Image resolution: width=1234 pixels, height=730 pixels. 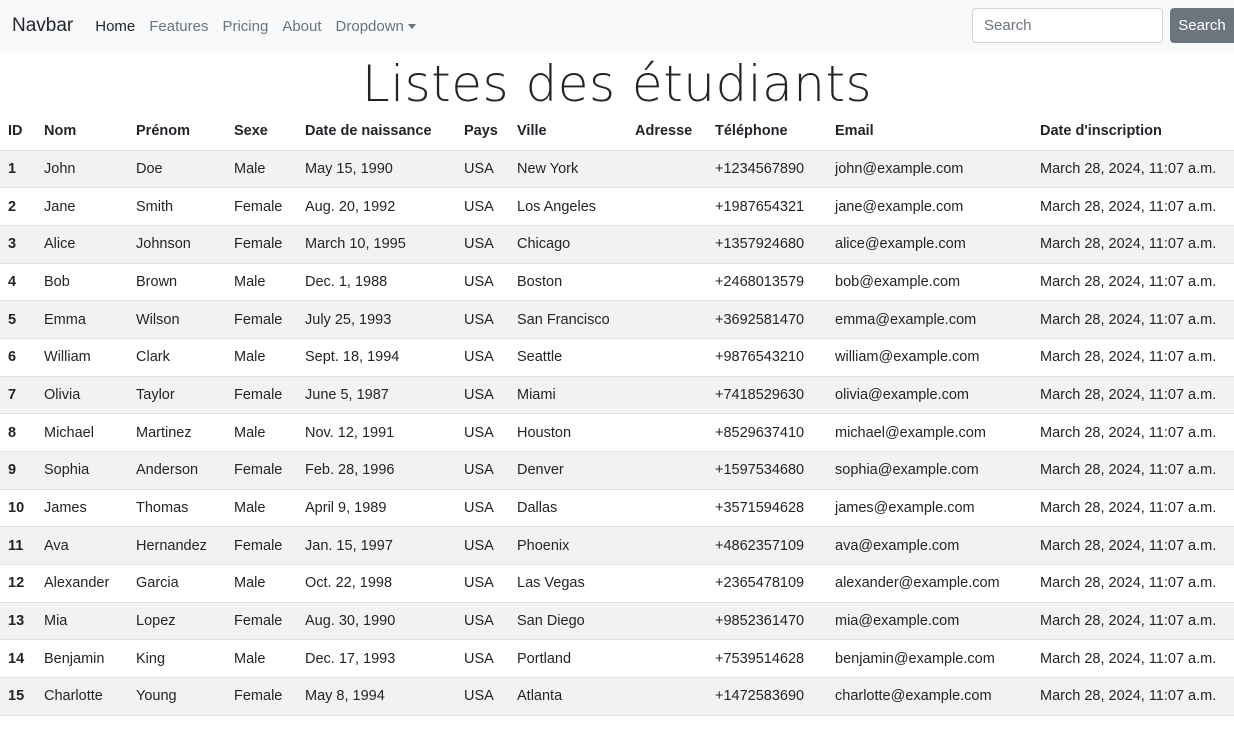 What do you see at coordinates (767, 621) in the screenshot?
I see `cell-telephone: +9852361470` at bounding box center [767, 621].